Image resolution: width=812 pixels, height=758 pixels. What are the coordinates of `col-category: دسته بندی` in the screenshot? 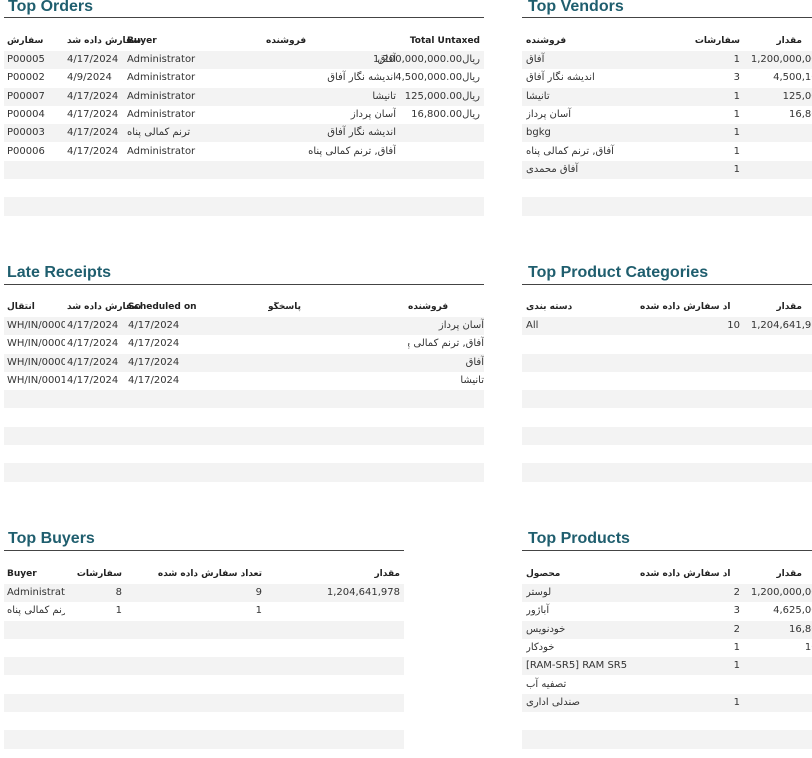 It's located at (549, 307).